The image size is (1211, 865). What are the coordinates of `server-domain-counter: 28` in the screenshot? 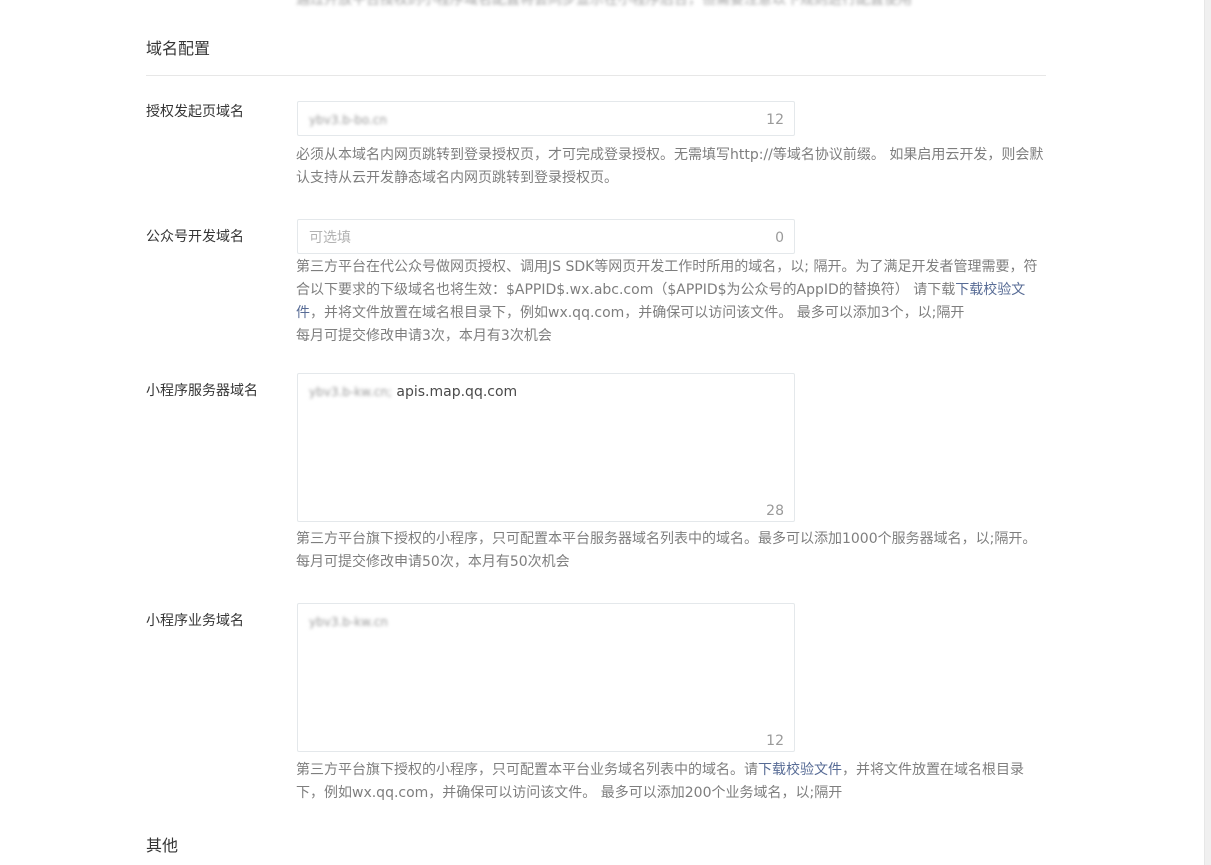 It's located at (775, 511).